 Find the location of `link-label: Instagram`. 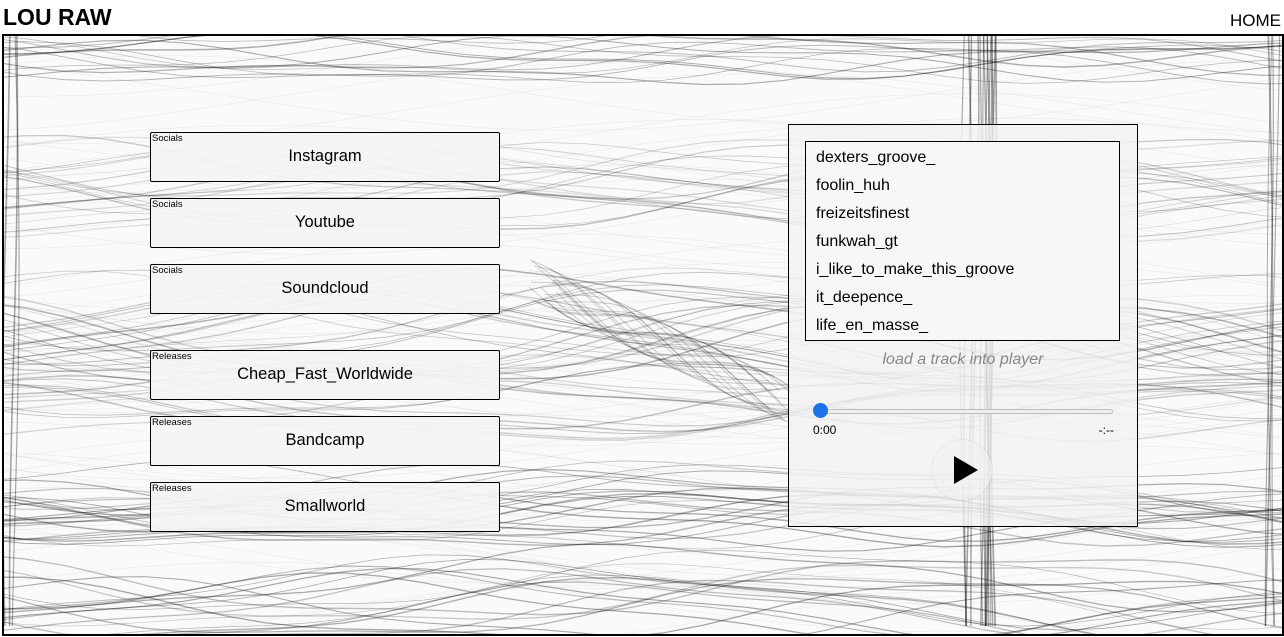

link-label: Instagram is located at coordinates (325, 156).